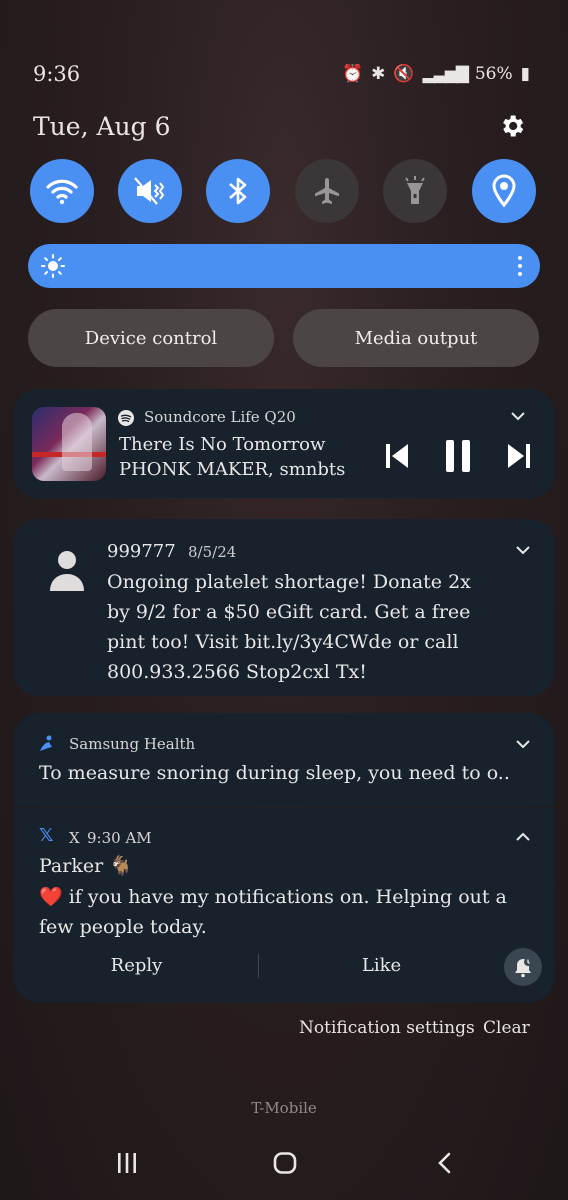 This screenshot has height=1200, width=568. I want to click on snooze-bell-icon, so click(523, 968).